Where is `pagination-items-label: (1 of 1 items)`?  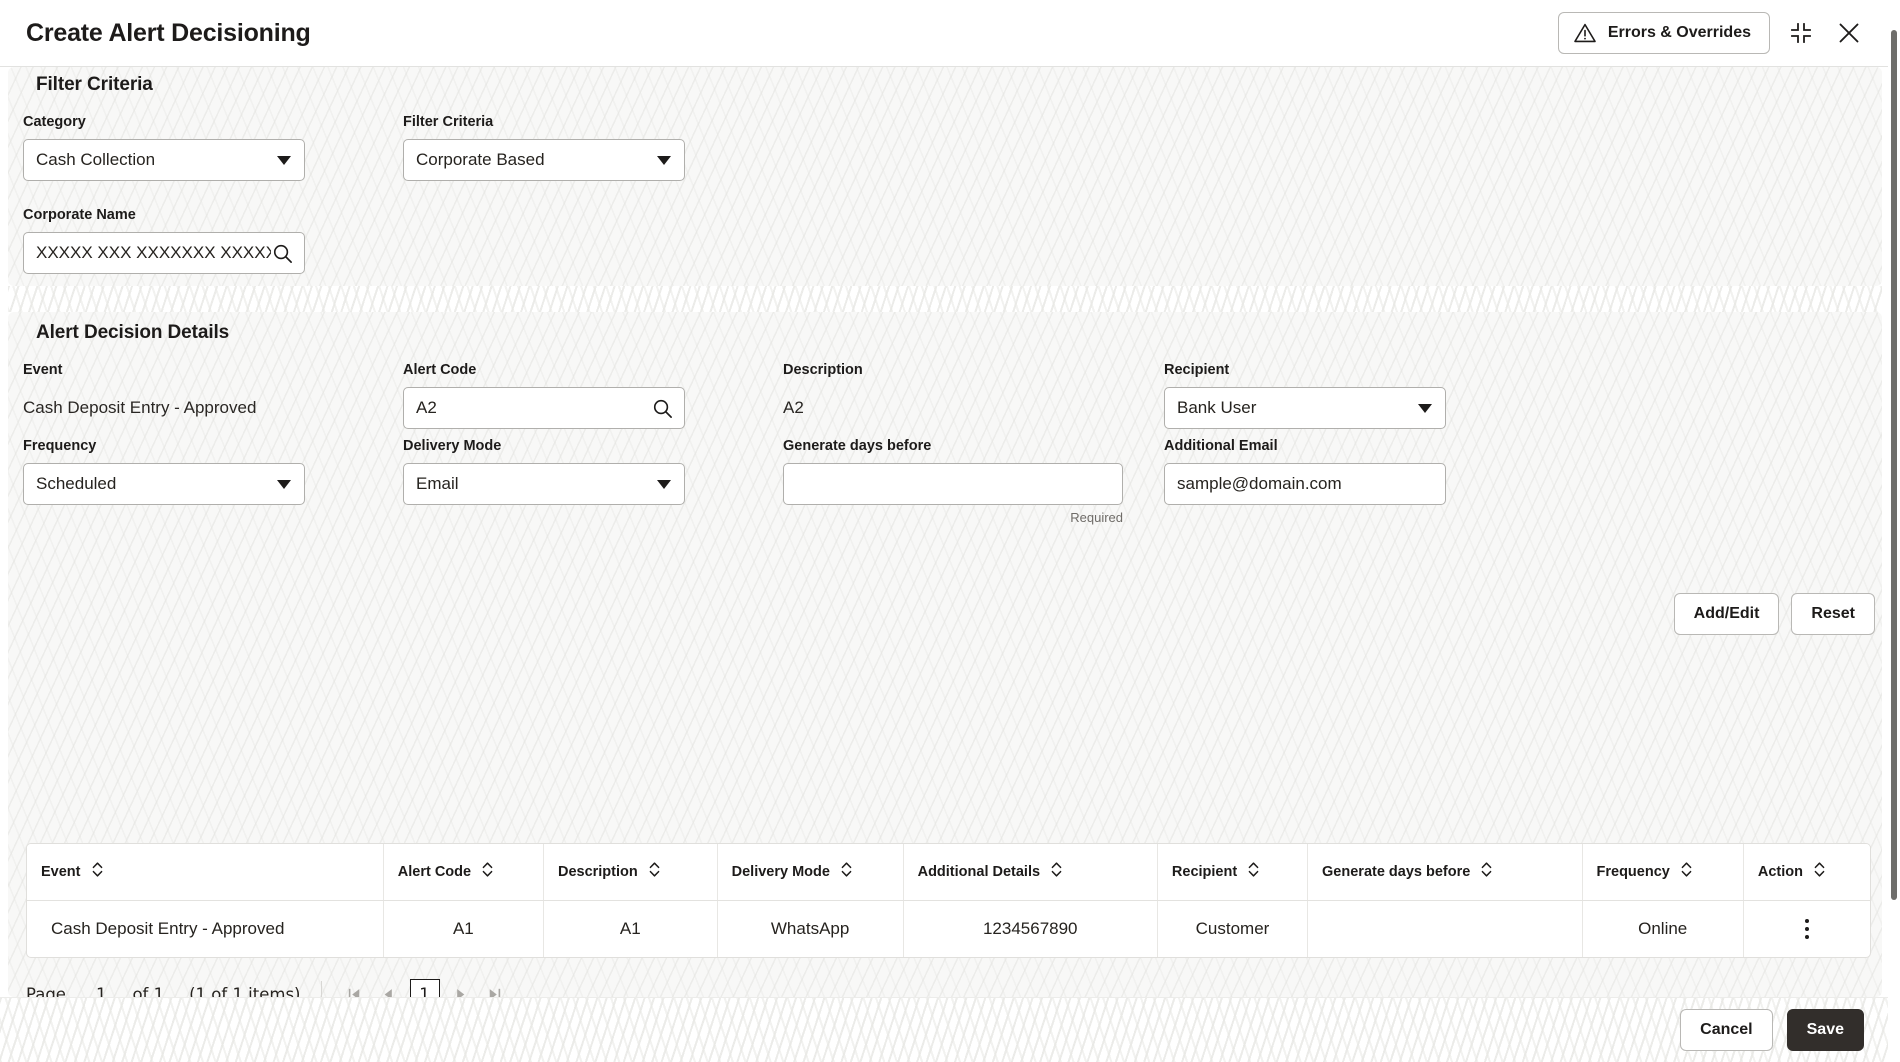 pagination-items-label: (1 of 1 items) is located at coordinates (245, 991).